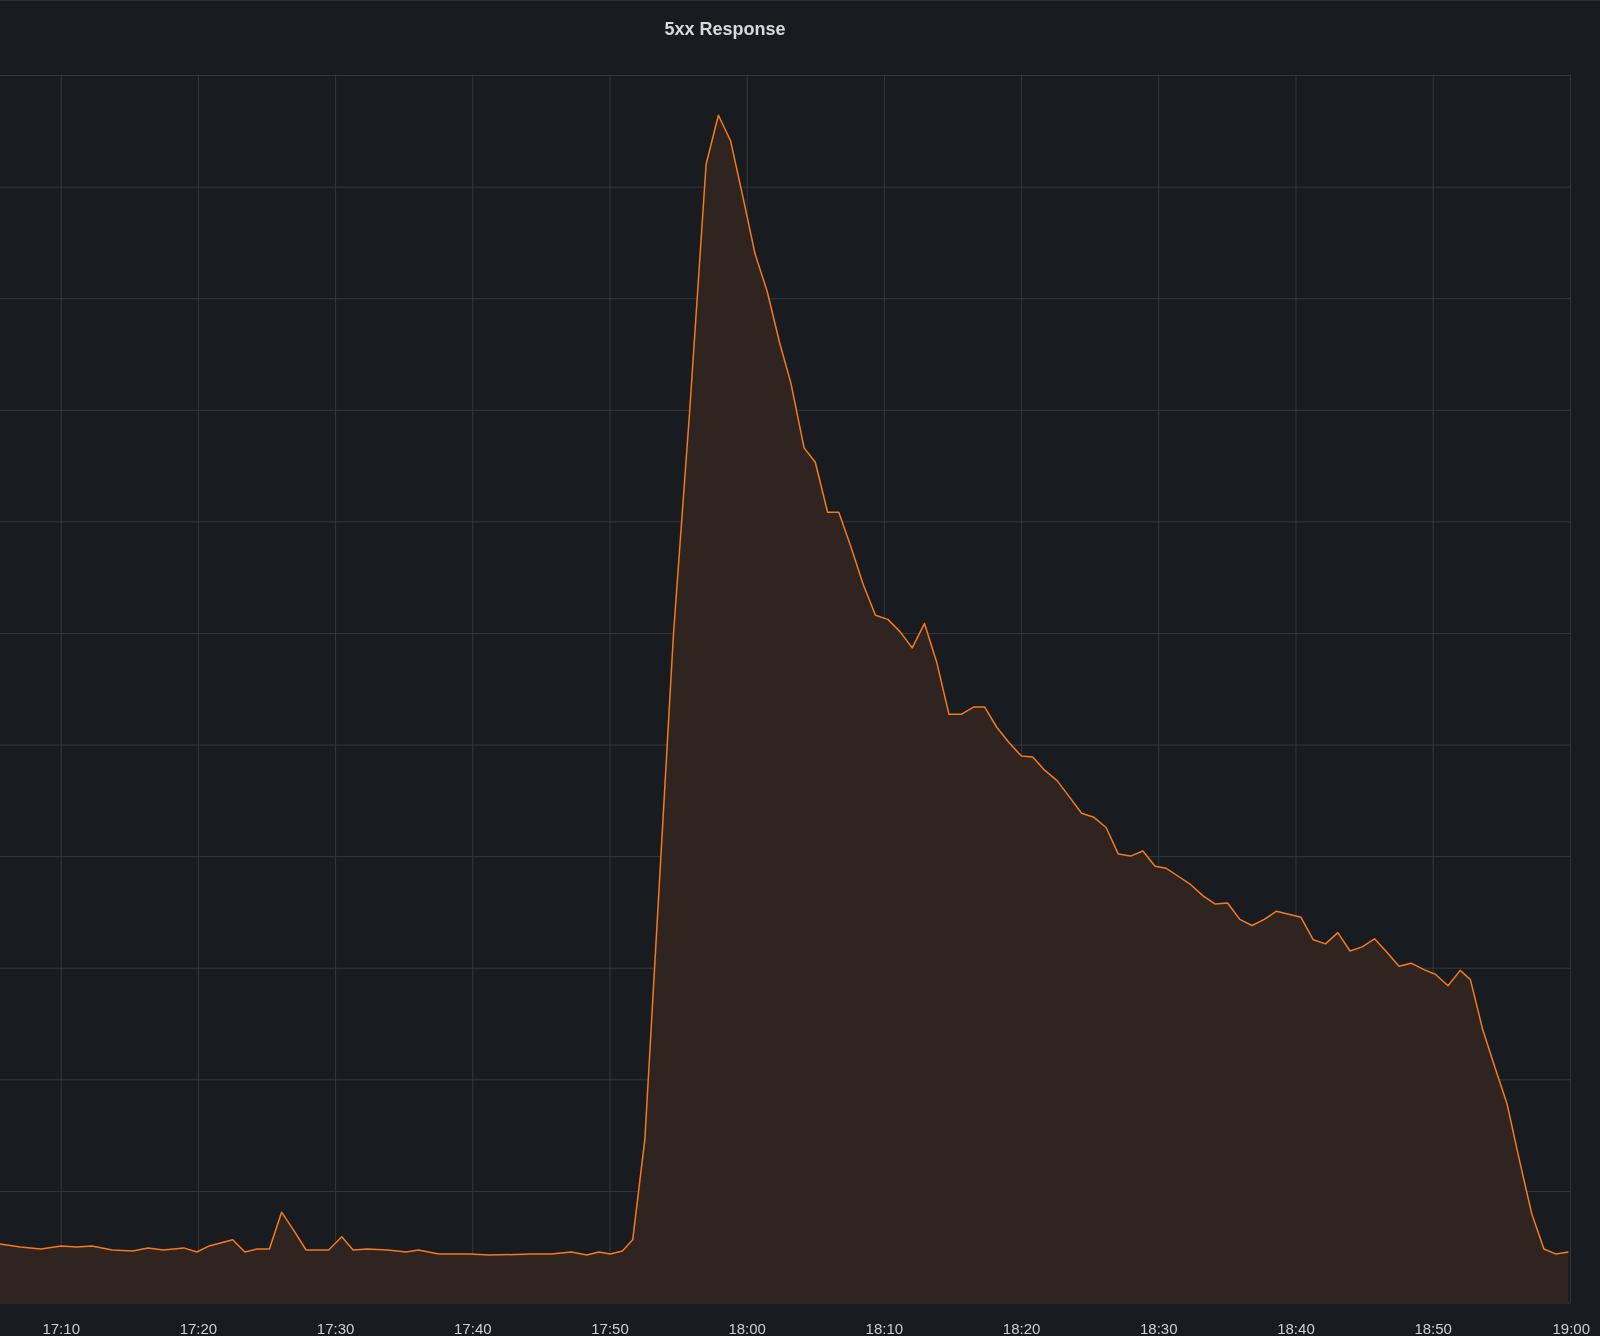  I want to click on panel-title: 5xx Response, so click(725, 29).